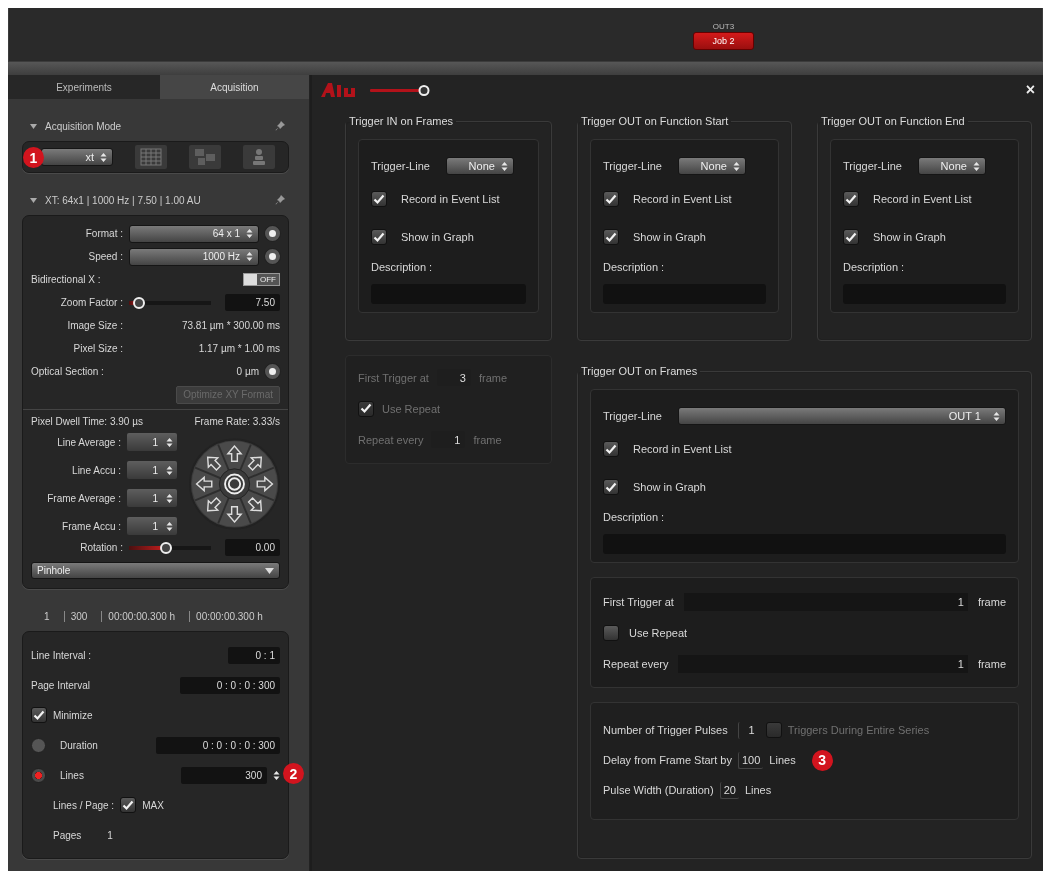  Describe the element at coordinates (751, 760) in the screenshot. I see `input-field: 100` at that location.